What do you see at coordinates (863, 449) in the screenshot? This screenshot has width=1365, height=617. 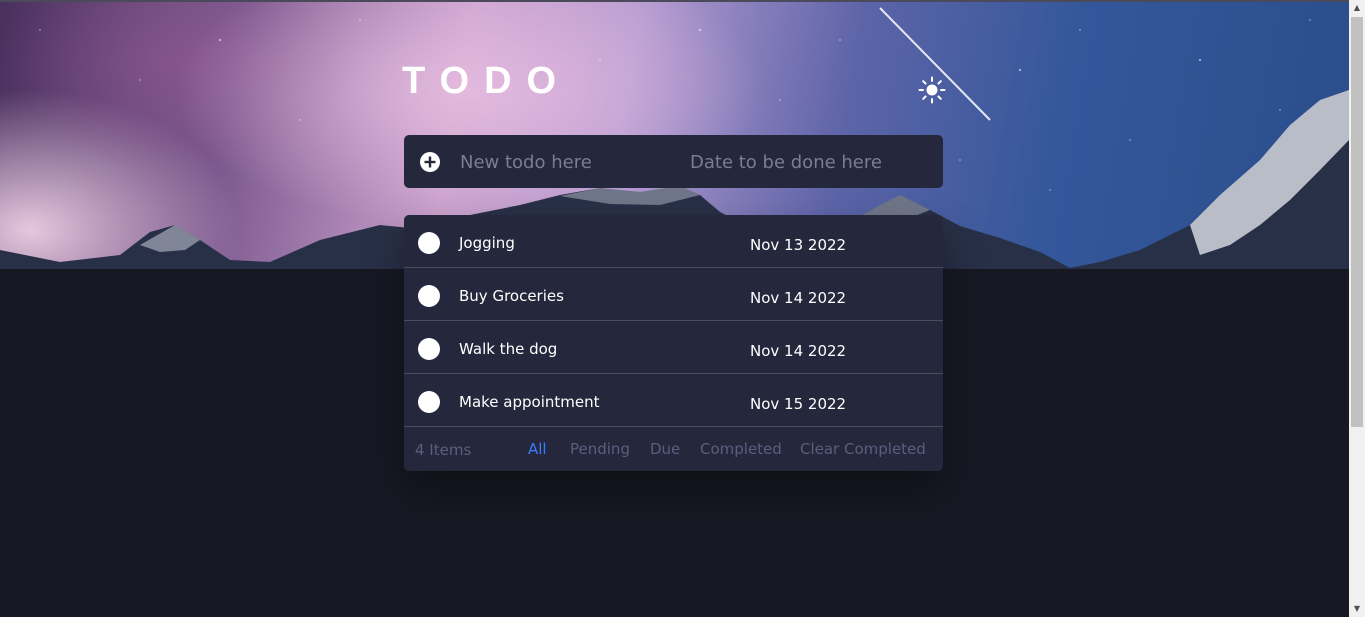 I see `clear-completed-button: Clear Completed` at bounding box center [863, 449].